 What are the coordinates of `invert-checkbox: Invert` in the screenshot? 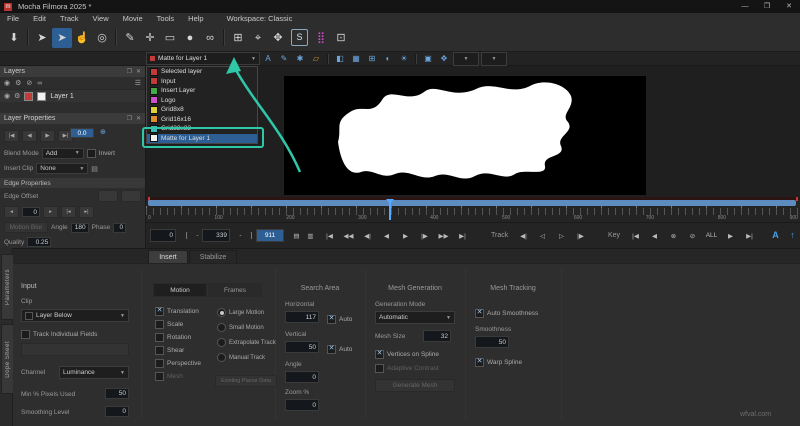 It's located at (100, 153).